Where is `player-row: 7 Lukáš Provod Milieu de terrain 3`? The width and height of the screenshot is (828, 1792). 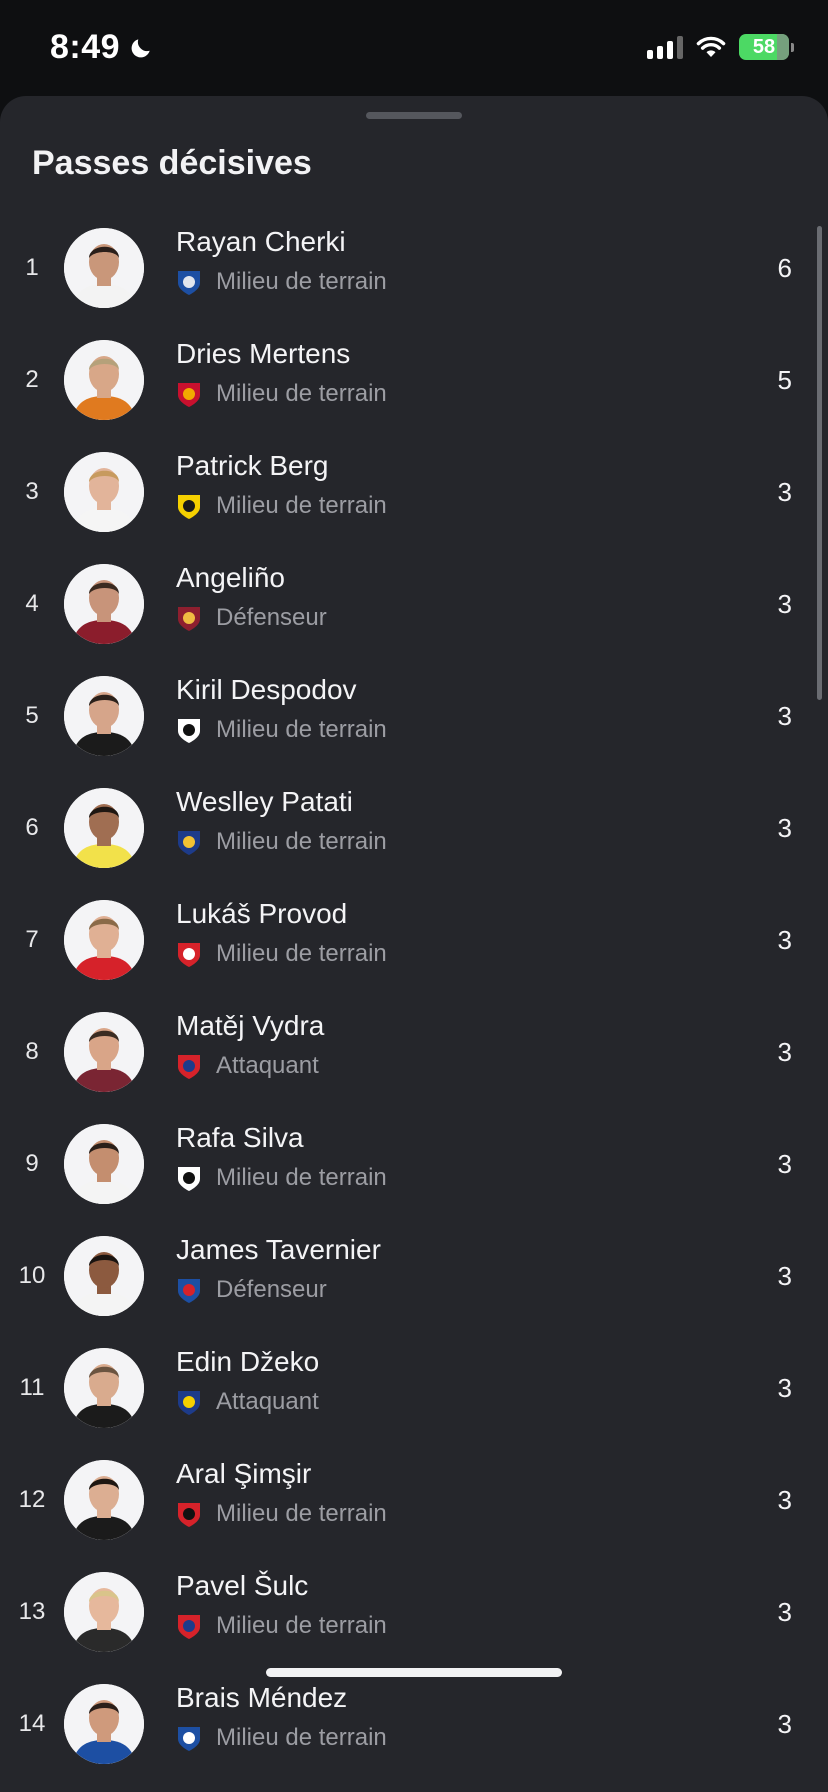 player-row: 7 Lukáš Provod Milieu de terrain 3 is located at coordinates (414, 955).